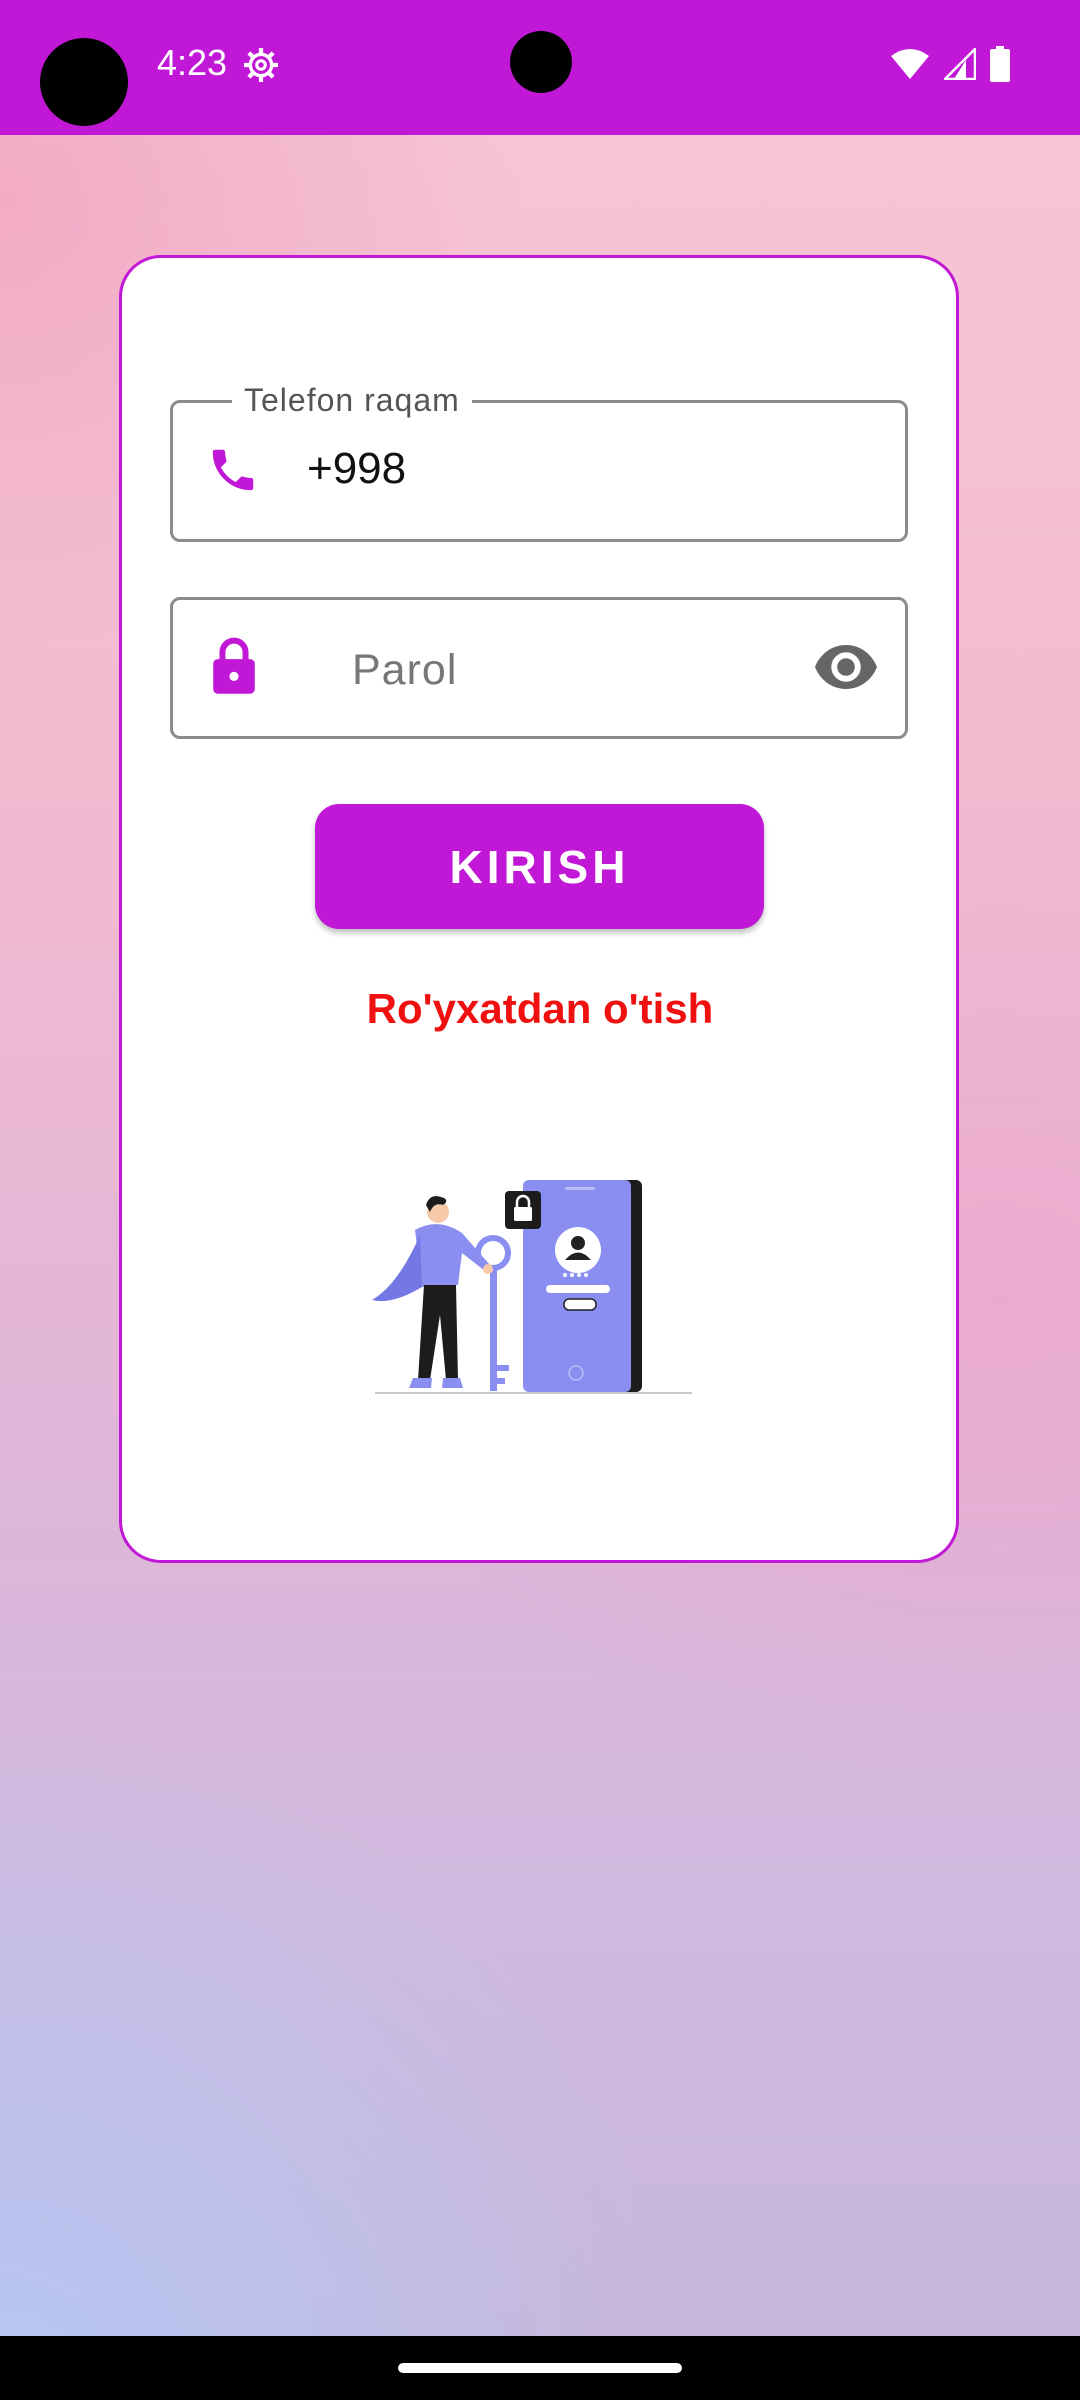 Image resolution: width=1080 pixels, height=2400 pixels. Describe the element at coordinates (539, 471) in the screenshot. I see `phone-field` at that location.